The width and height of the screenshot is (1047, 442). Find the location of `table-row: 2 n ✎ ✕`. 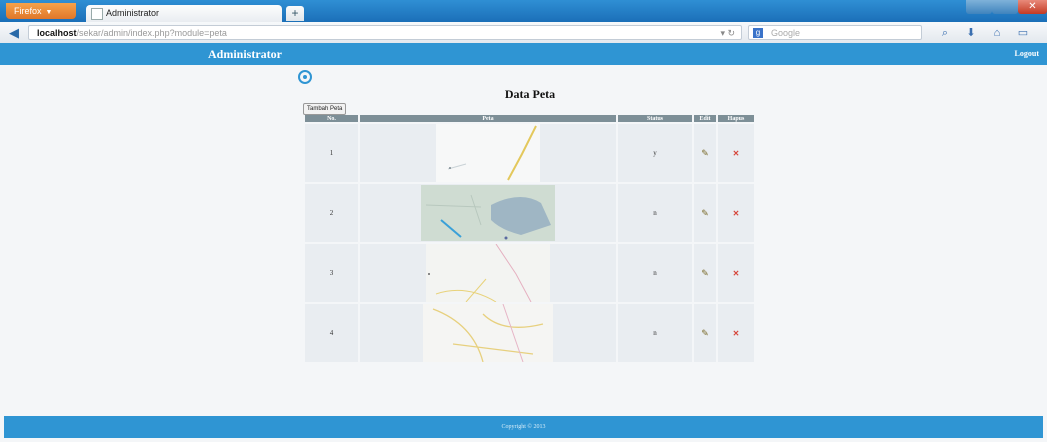

table-row: 2 n ✎ ✕ is located at coordinates (529, 213).